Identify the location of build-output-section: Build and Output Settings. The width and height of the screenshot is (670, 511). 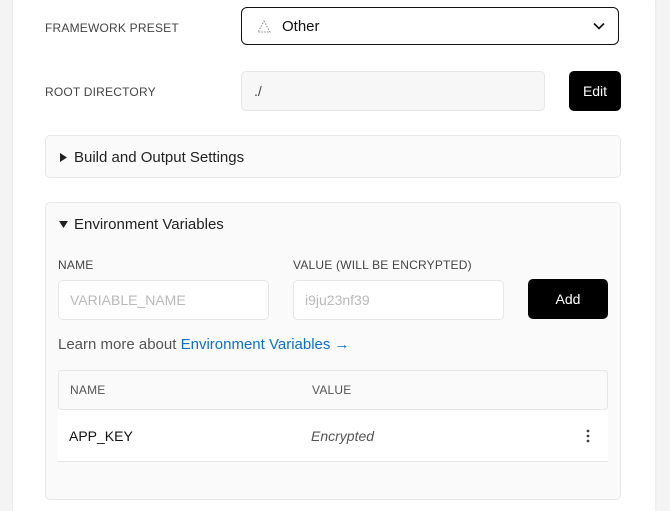
(333, 156).